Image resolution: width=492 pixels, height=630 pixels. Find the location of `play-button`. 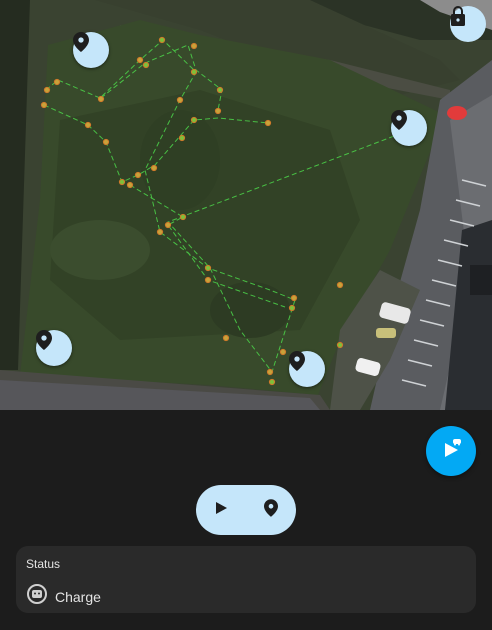

play-button is located at coordinates (221, 510).